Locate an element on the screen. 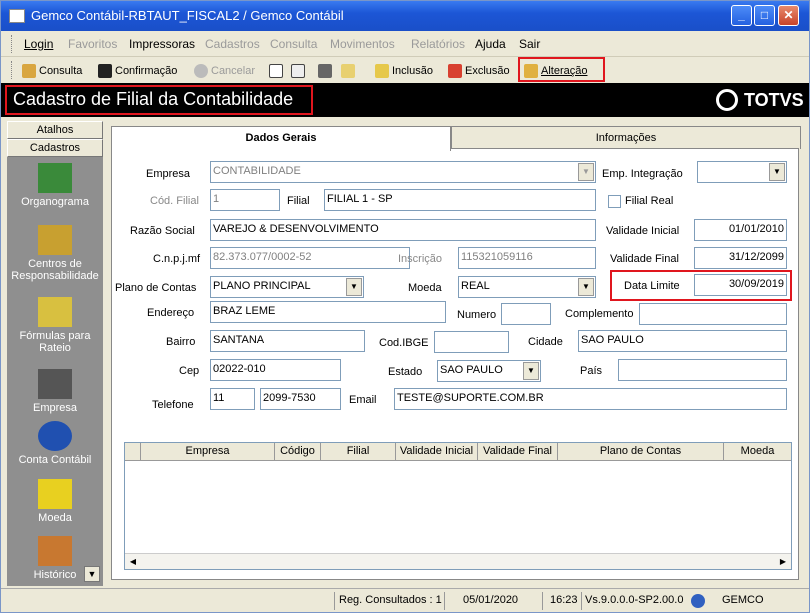 The image size is (810, 613). menu-sair: Sair is located at coordinates (529, 44).